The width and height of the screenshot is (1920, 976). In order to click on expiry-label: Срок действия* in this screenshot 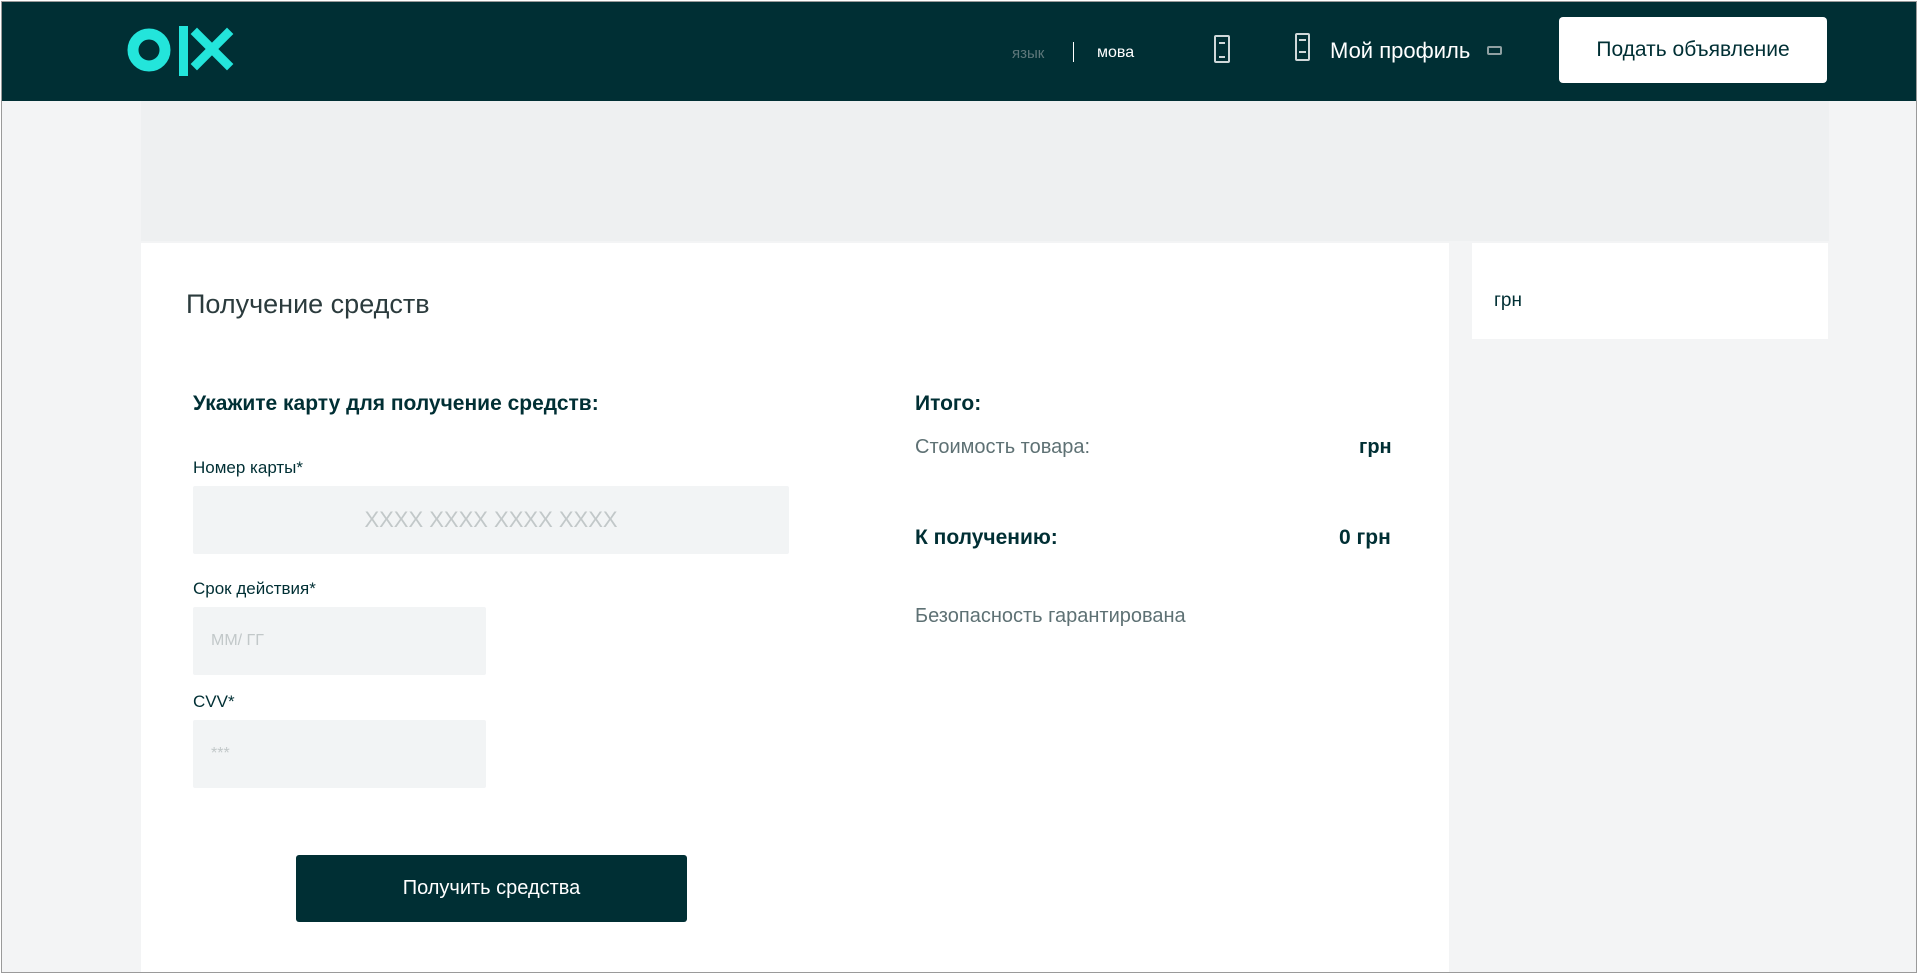, I will do `click(254, 588)`.